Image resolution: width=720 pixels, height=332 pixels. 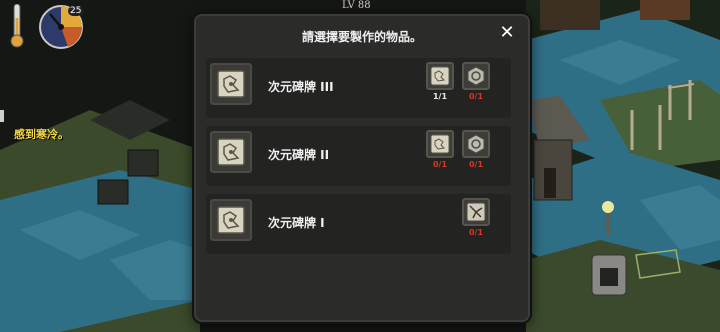 What do you see at coordinates (41, 134) in the screenshot?
I see `status-message: 感到寒冷。` at bounding box center [41, 134].